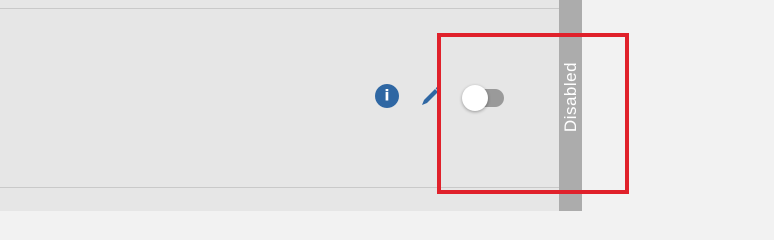 Image resolution: width=774 pixels, height=240 pixels. I want to click on info-icon: i, so click(387, 96).